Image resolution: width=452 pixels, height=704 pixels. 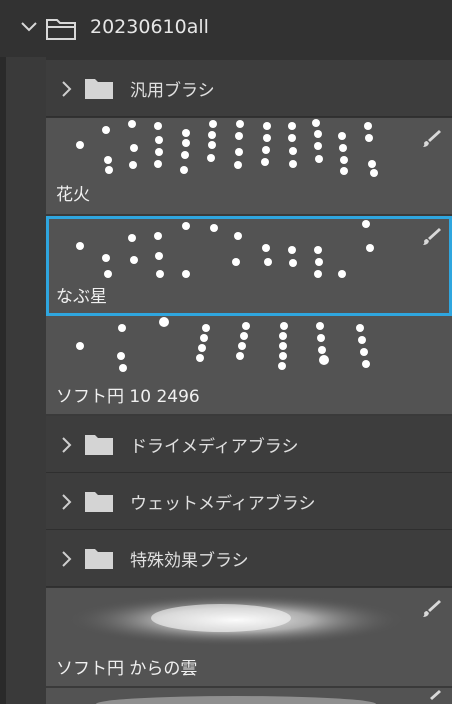 I want to click on root-folder-row: 20230610all, so click(x=226, y=28).